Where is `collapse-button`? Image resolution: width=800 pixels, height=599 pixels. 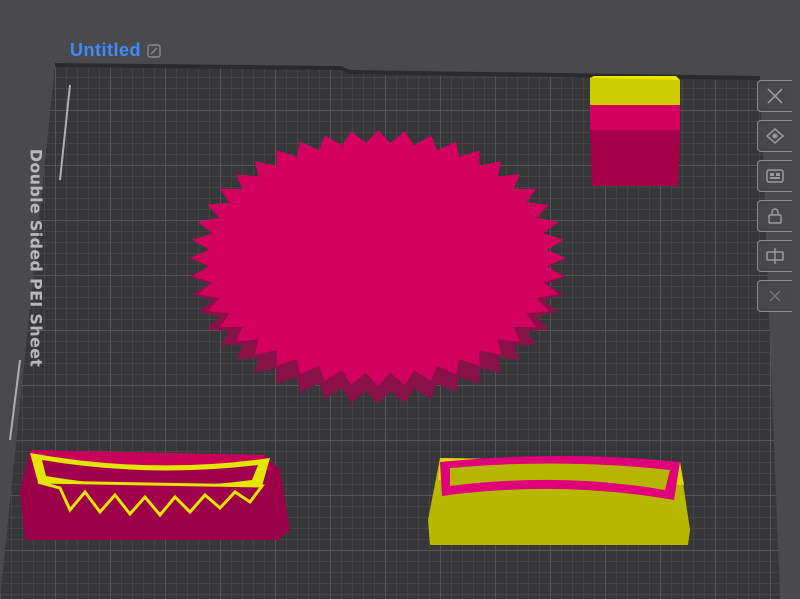
collapse-button is located at coordinates (774, 296).